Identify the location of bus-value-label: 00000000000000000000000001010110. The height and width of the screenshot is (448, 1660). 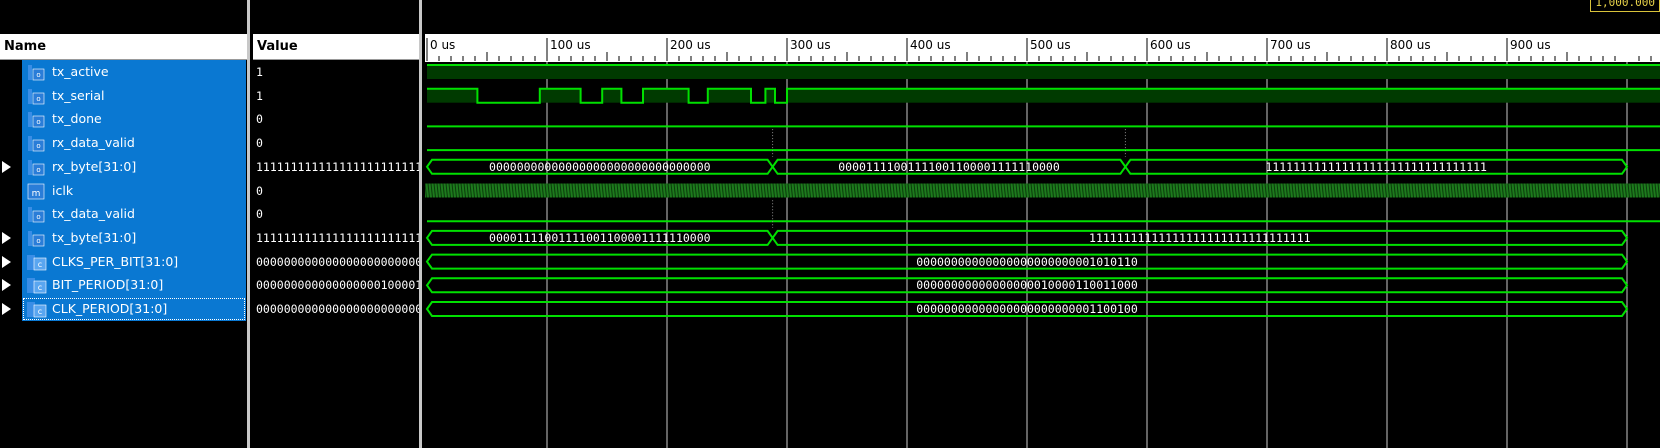
(1027, 261).